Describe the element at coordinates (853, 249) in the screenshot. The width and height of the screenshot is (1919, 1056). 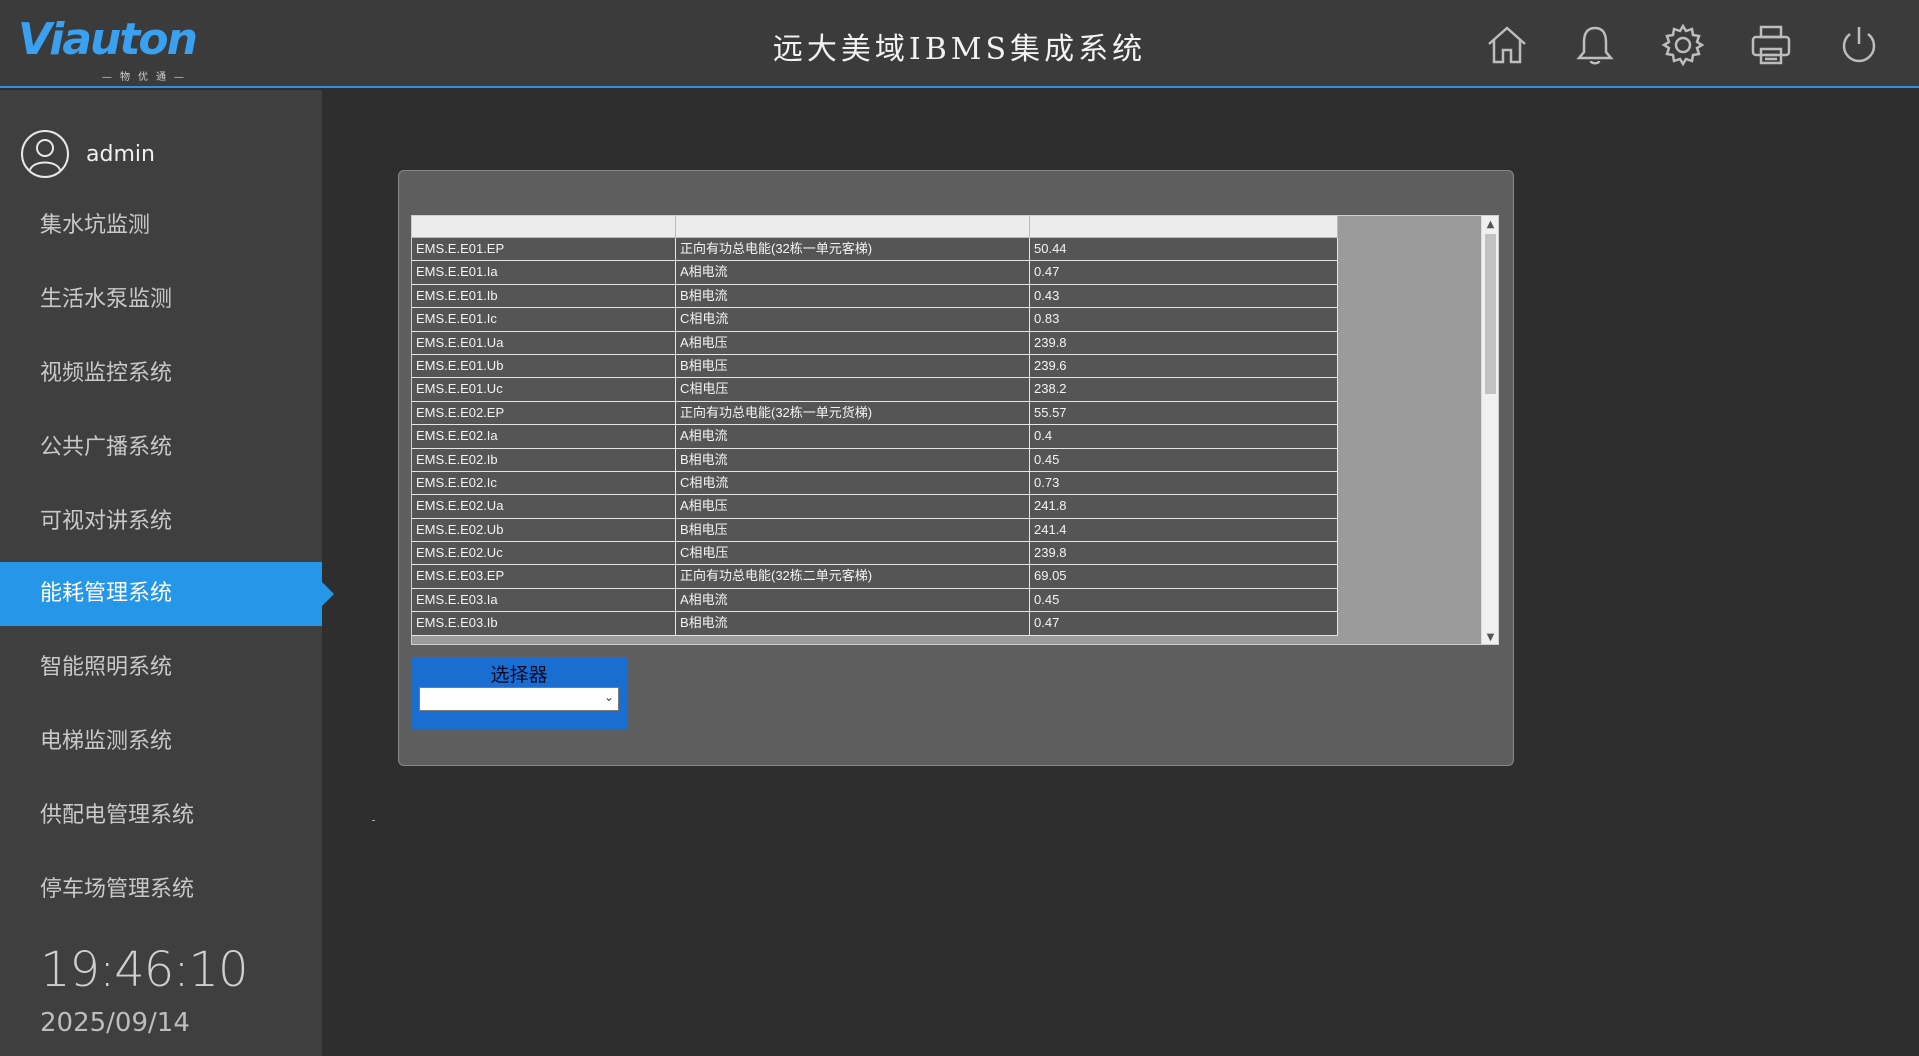
I see `table-cell: 正向有功总电能(32栋一单元客梯)` at that location.